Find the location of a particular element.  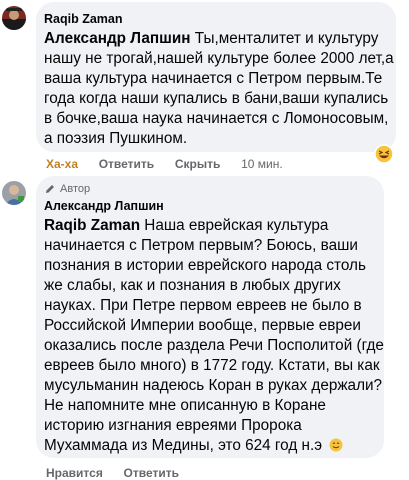

timestamp: 10 мин. is located at coordinates (262, 164).